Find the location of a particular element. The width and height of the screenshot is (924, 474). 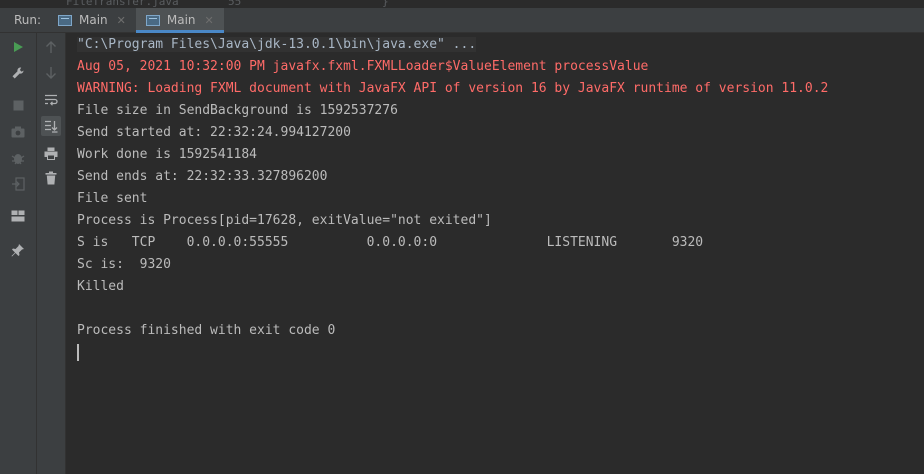

line-number-fragment: 55 is located at coordinates (235, 4).